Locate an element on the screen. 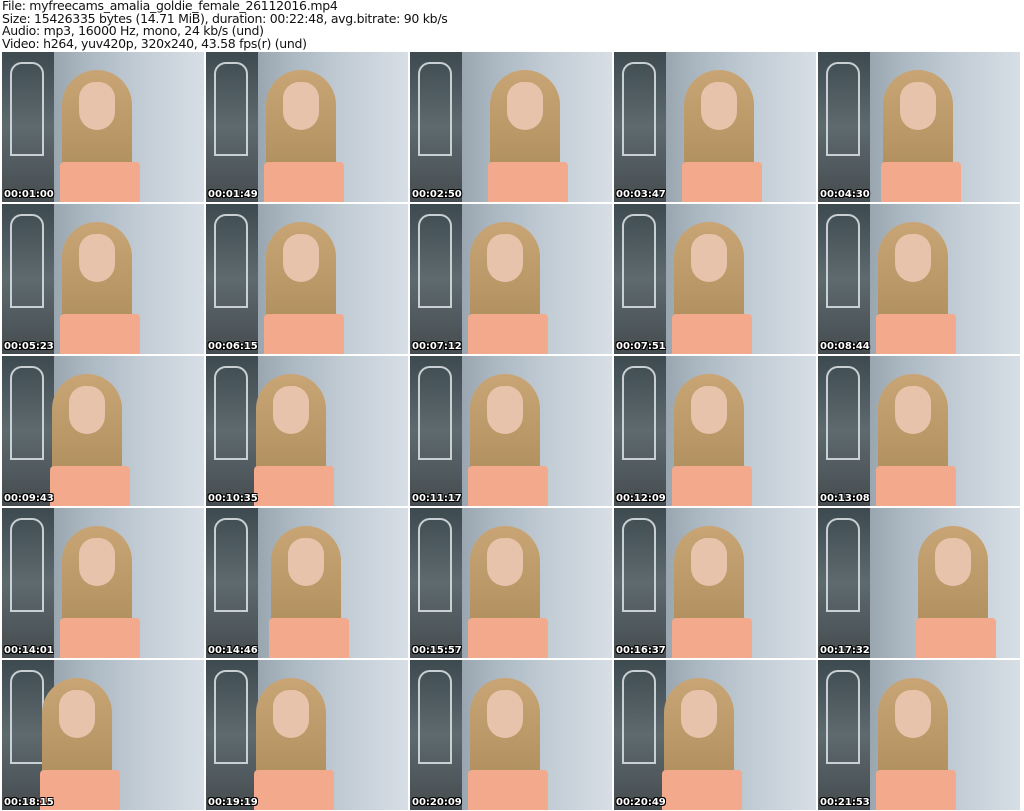 The image size is (1024, 811). timestamp-label: 00:01:00 is located at coordinates (29, 194).